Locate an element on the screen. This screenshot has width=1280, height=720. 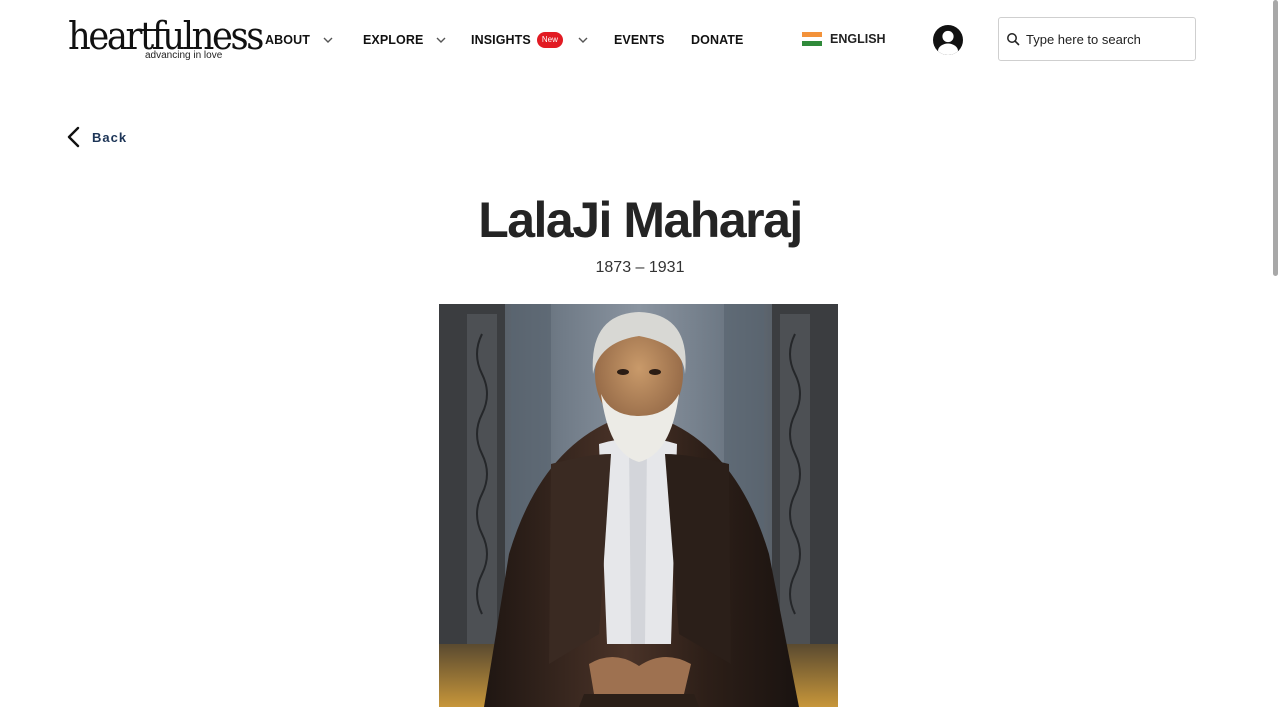
scrollbar-thumb is located at coordinates (1275, 138).